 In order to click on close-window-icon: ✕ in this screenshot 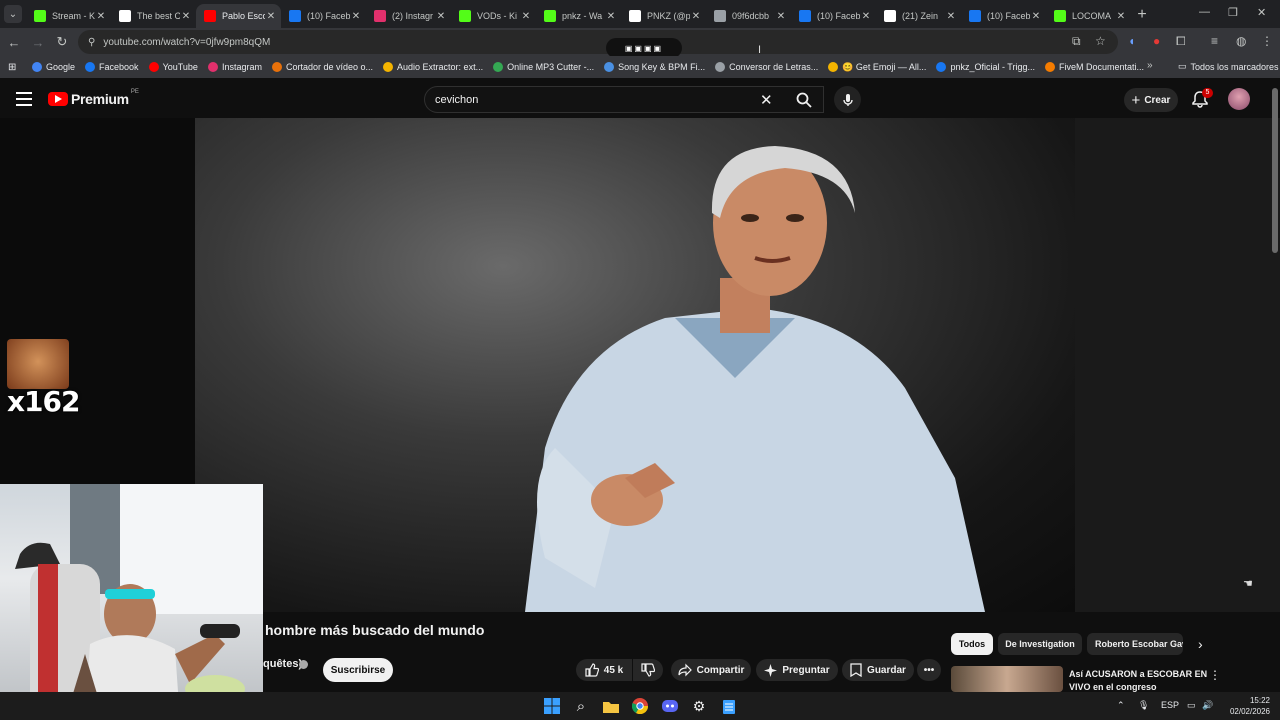, I will do `click(1261, 12)`.